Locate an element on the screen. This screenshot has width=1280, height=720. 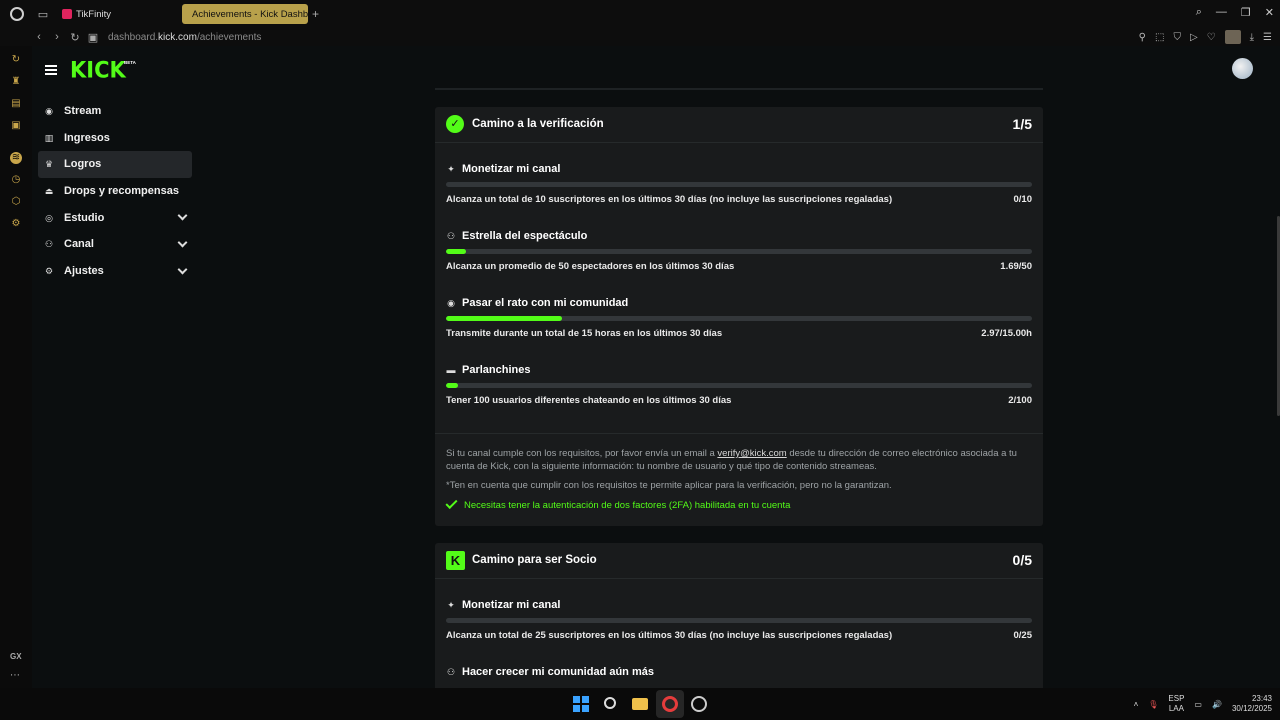
snapshot-icon: ⬚ is located at coordinates (1159, 37).